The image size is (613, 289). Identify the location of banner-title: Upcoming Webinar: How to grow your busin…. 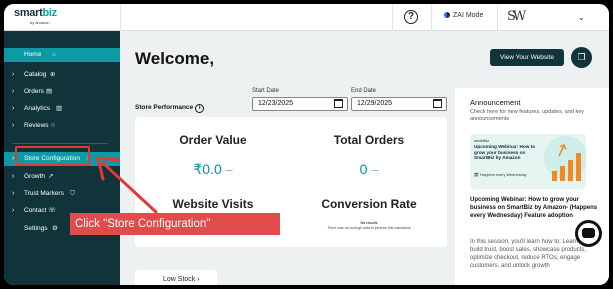
(505, 152).